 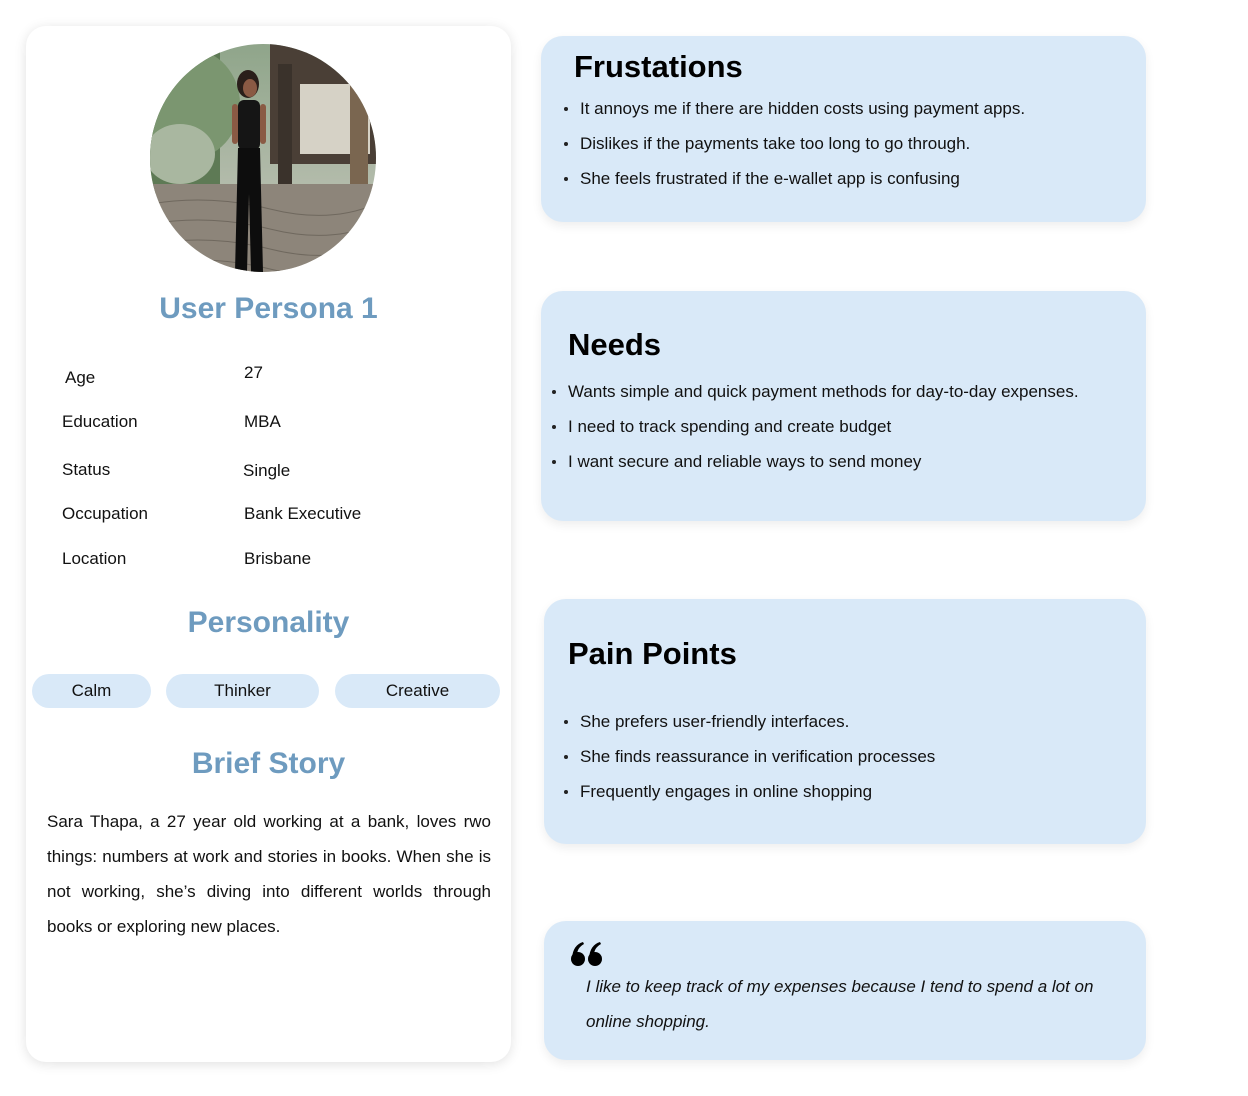 What do you see at coordinates (100, 421) in the screenshot?
I see `detail-label-education: Education` at bounding box center [100, 421].